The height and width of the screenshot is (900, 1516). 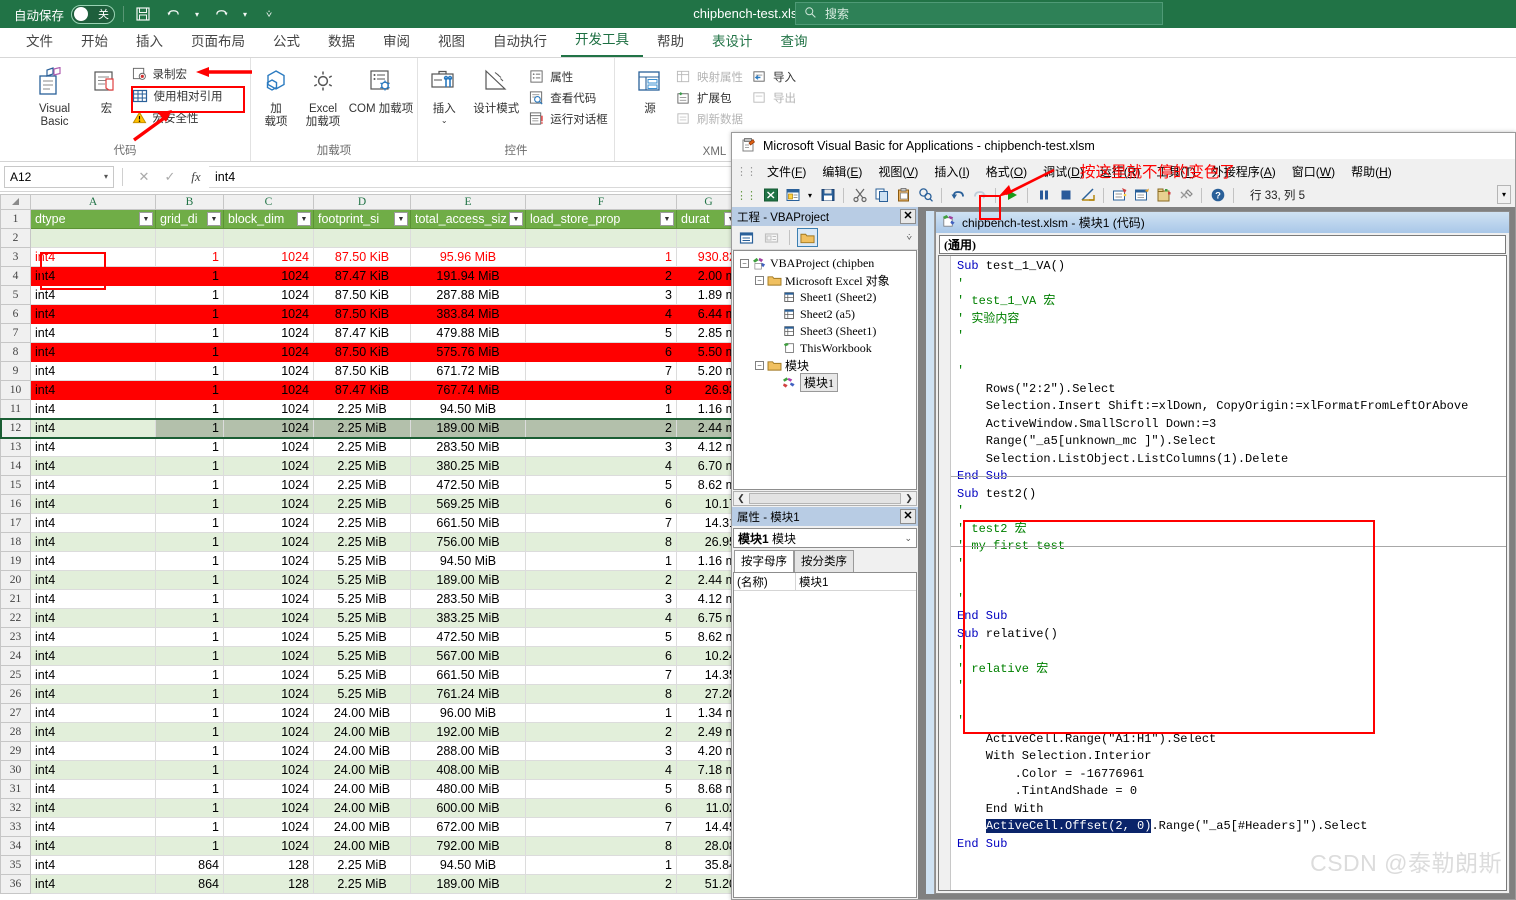 I want to click on confirm-icon: ✓, so click(x=170, y=177).